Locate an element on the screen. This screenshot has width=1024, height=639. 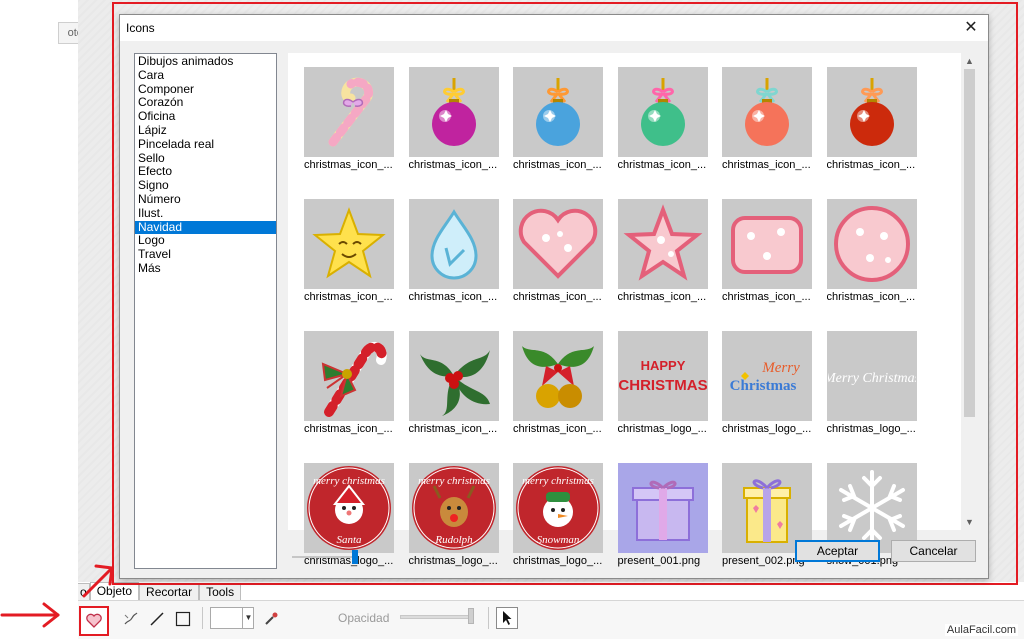
svg-text: Christmas is located at coordinates (763, 386).